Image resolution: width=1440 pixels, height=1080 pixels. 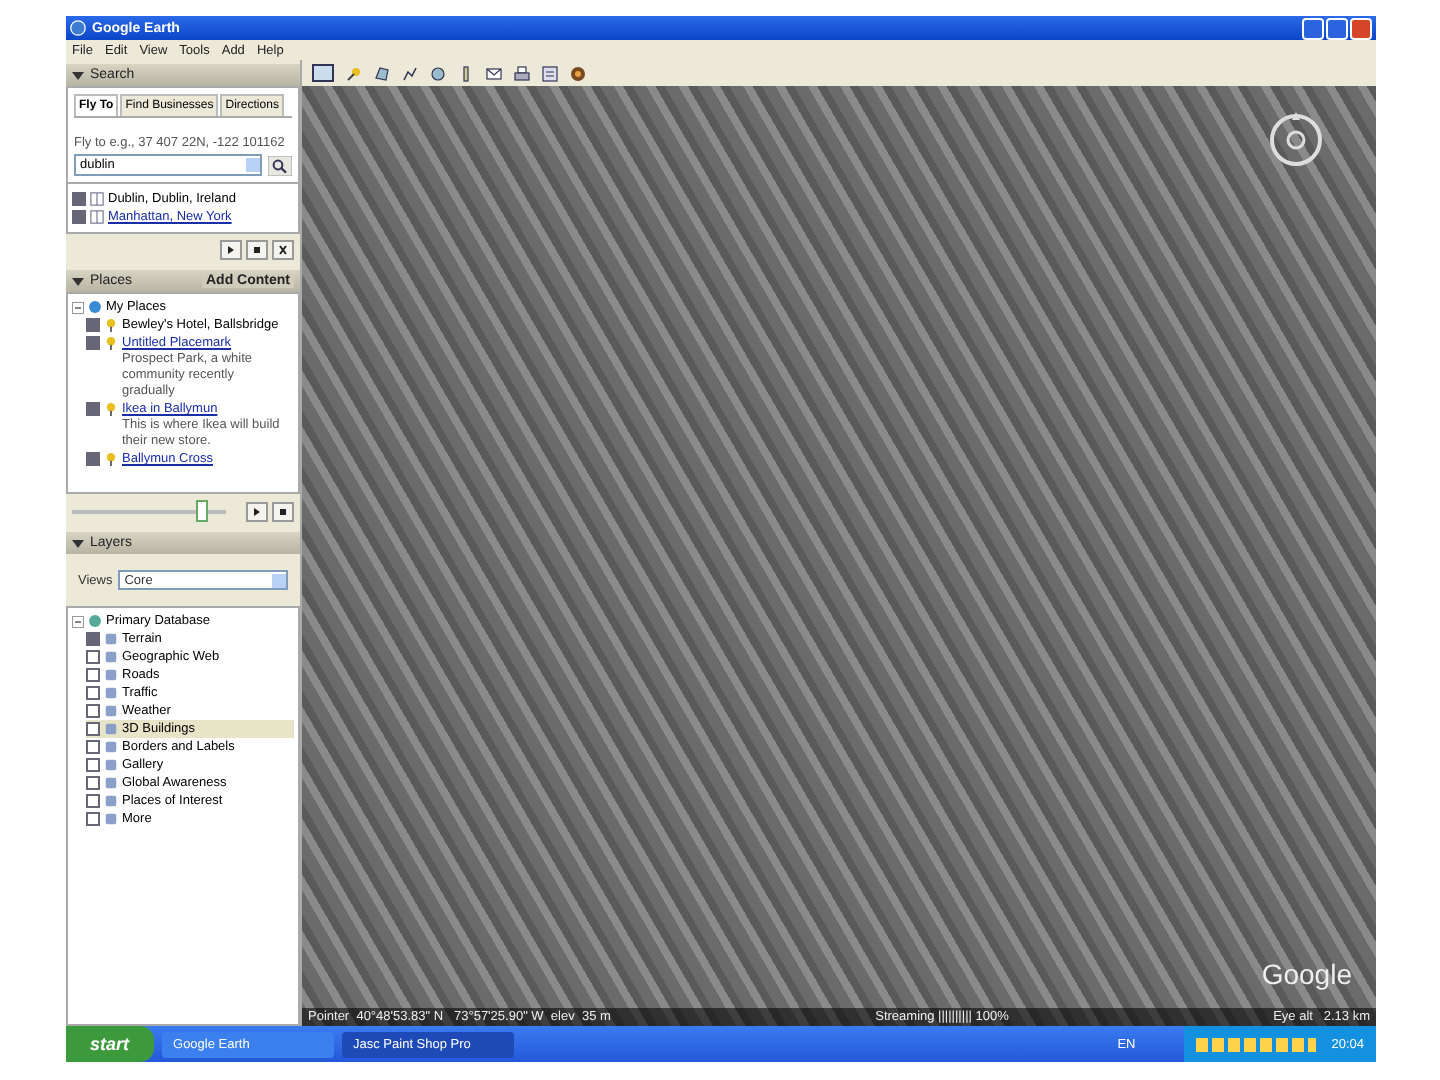 I want to click on map-icon, so click(x=550, y=73).